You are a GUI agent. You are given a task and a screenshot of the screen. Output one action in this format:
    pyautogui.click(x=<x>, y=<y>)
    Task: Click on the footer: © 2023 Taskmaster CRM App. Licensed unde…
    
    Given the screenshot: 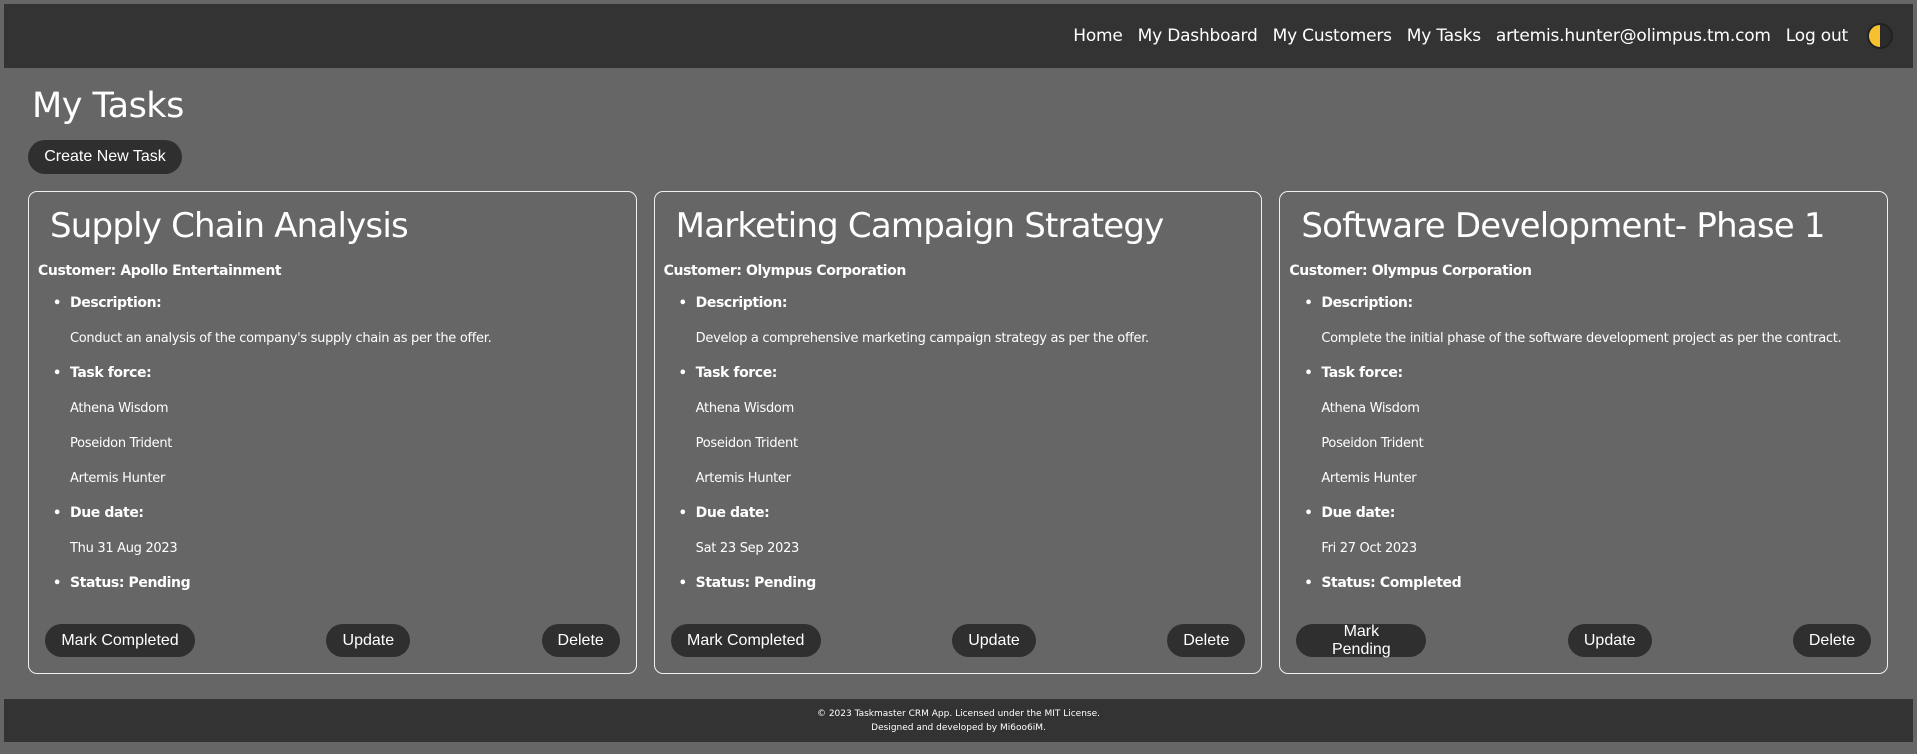 What is the action you would take?
    pyautogui.click(x=958, y=720)
    